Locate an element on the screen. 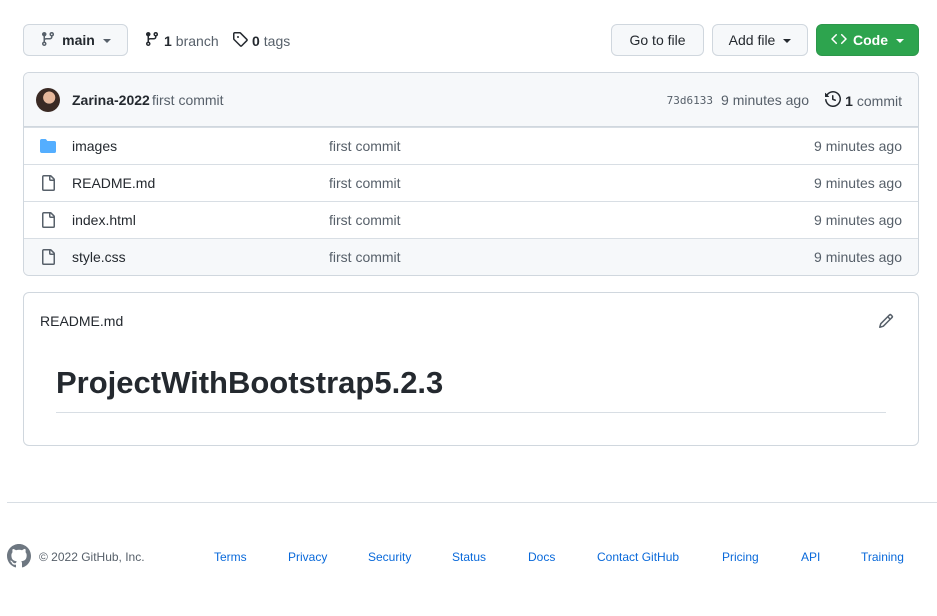 The image size is (937, 616). tags-link: 0 tags is located at coordinates (261, 40).